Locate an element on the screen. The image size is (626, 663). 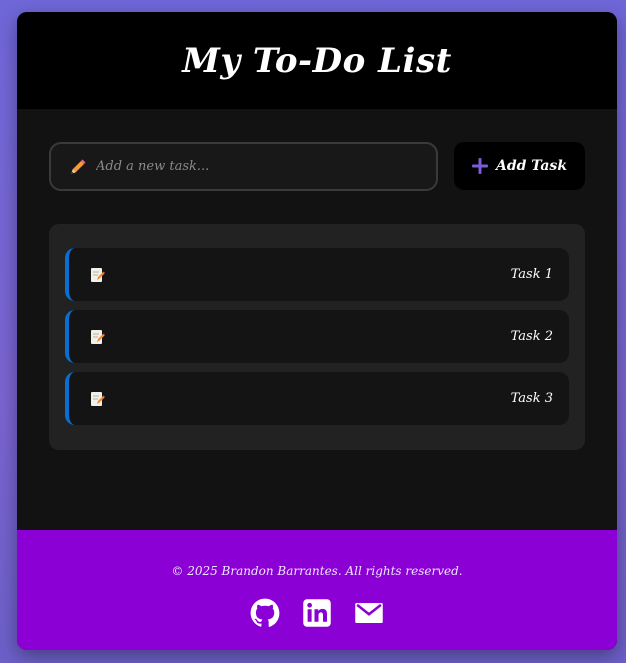
linkedin-link is located at coordinates (317, 613).